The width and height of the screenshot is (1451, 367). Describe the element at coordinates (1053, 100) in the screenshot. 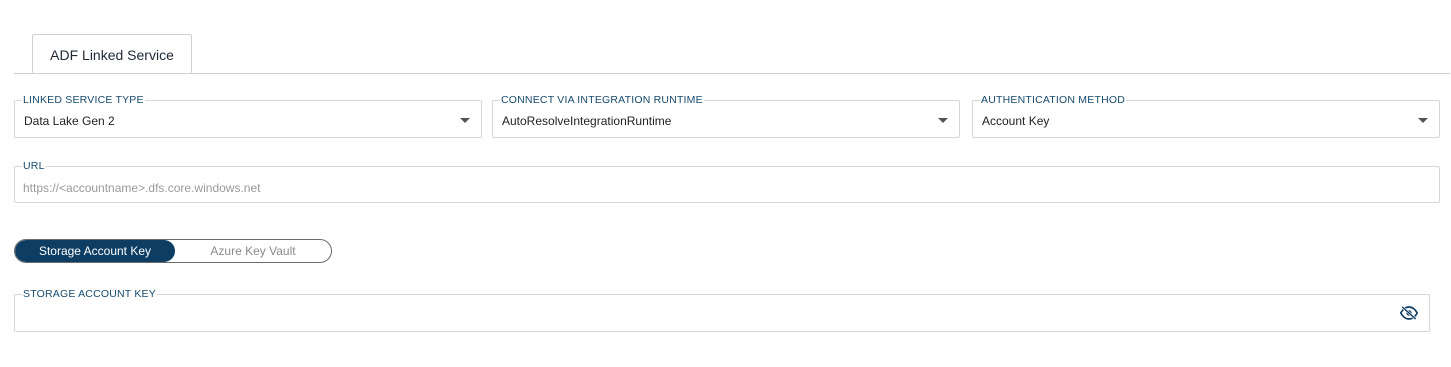

I see `authentication-method-label: AUTHENTICATION METHOD` at that location.